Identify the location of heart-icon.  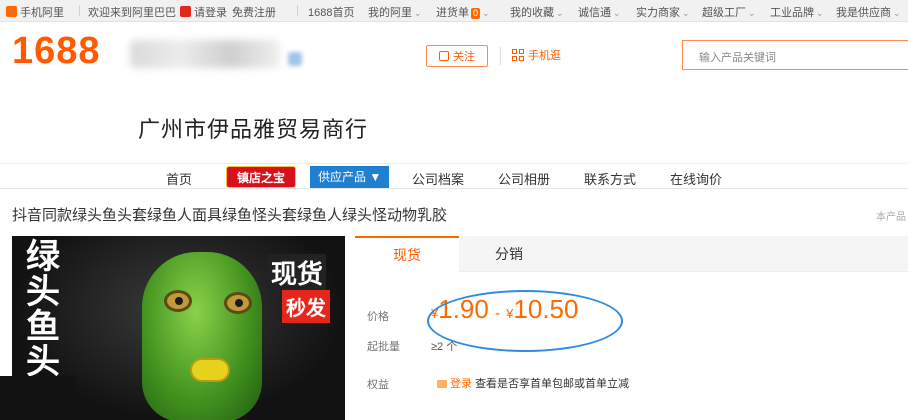
(444, 56).